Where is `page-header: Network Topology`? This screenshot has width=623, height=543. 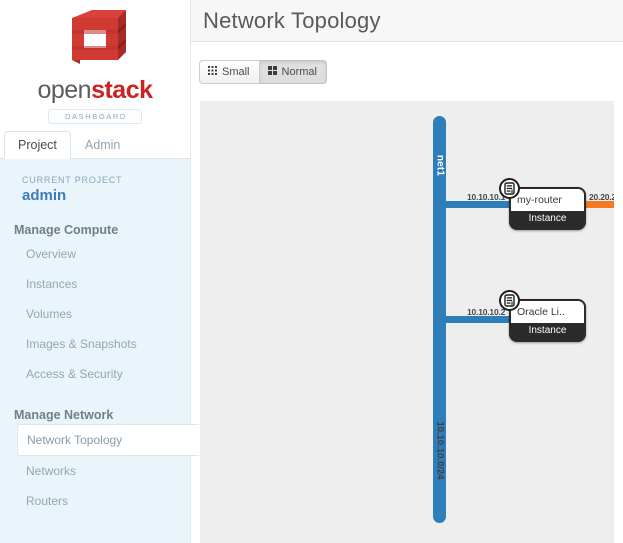 page-header: Network Topology is located at coordinates (407, 21).